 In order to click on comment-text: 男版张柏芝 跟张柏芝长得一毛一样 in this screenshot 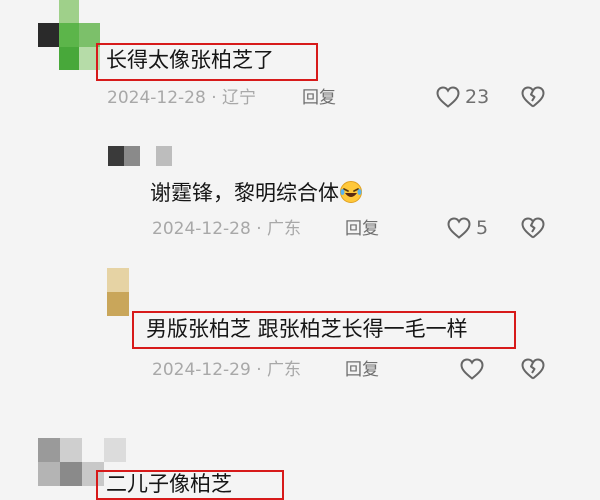, I will do `click(307, 329)`.